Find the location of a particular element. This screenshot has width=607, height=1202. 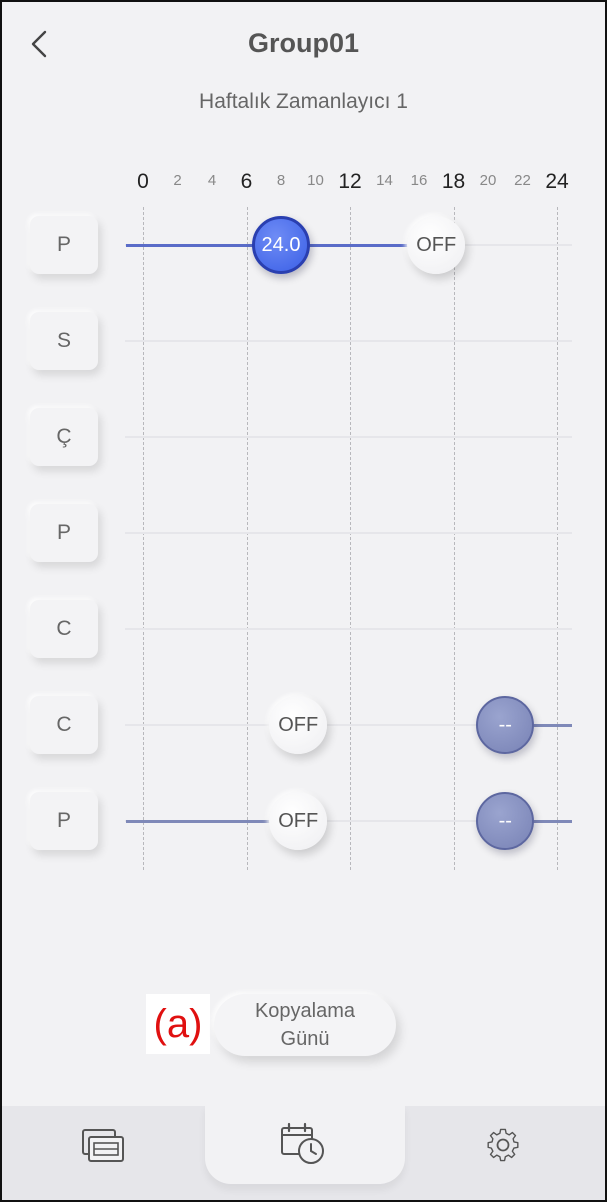

devices-icon is located at coordinates (104, 1146).